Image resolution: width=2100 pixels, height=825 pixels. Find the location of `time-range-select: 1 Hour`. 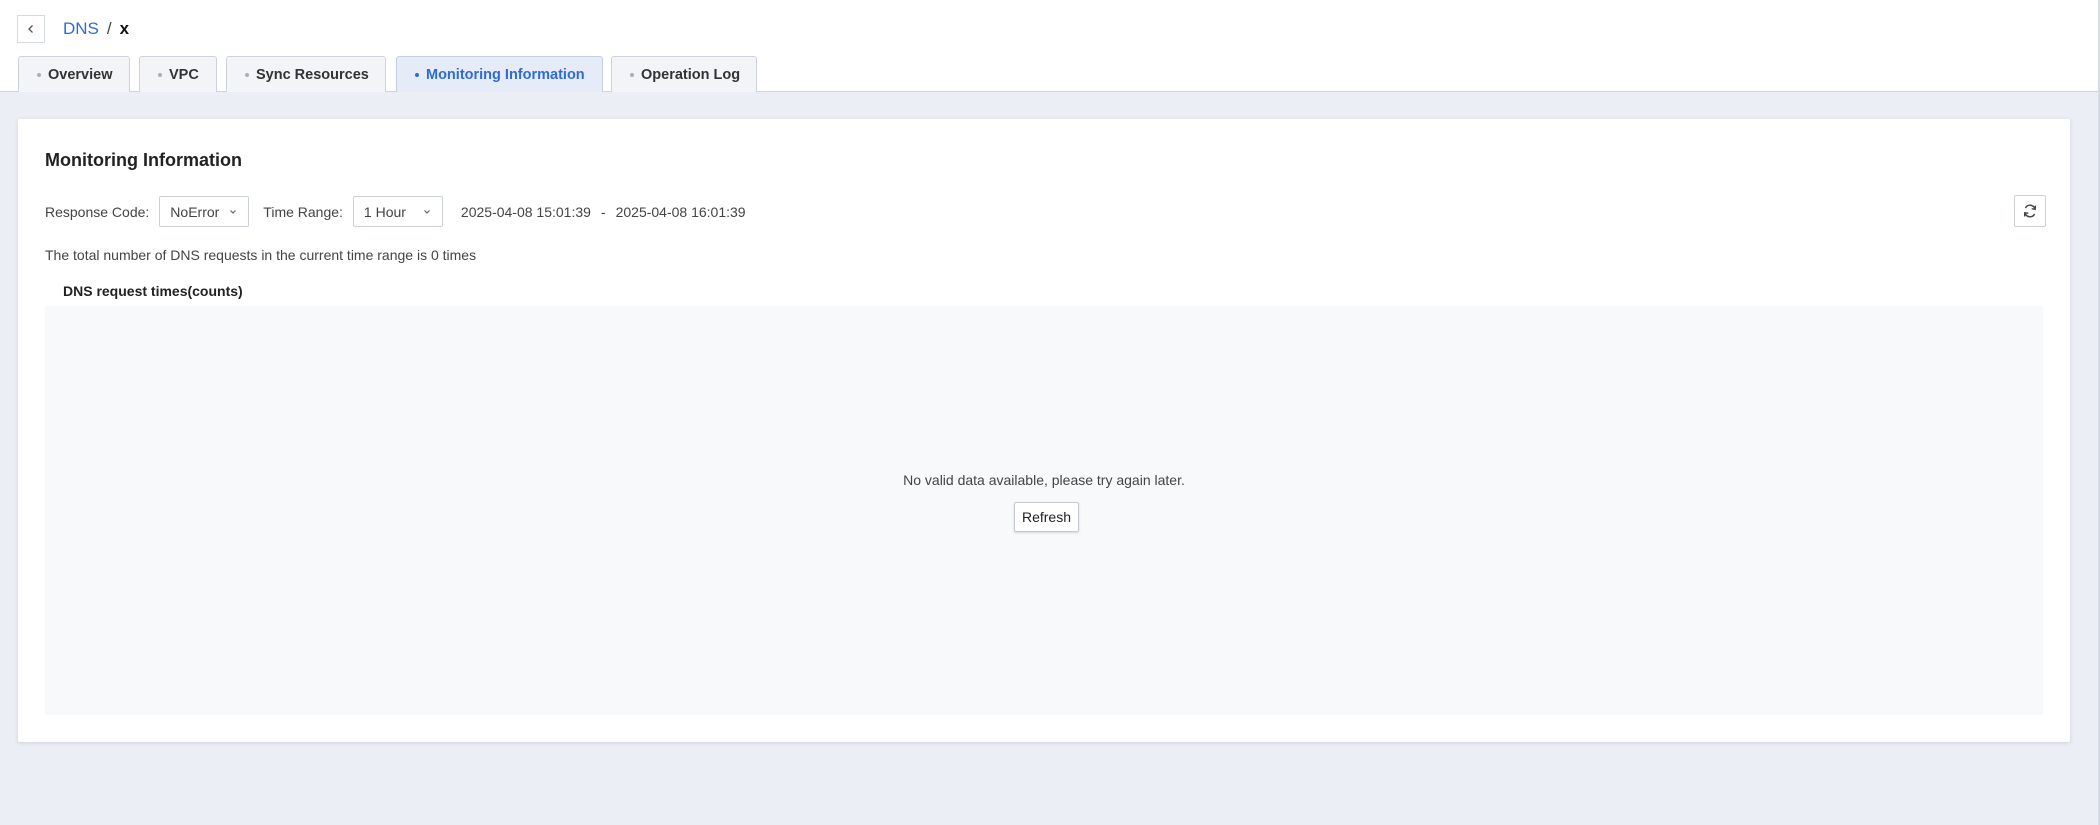

time-range-select: 1 Hour is located at coordinates (397, 211).